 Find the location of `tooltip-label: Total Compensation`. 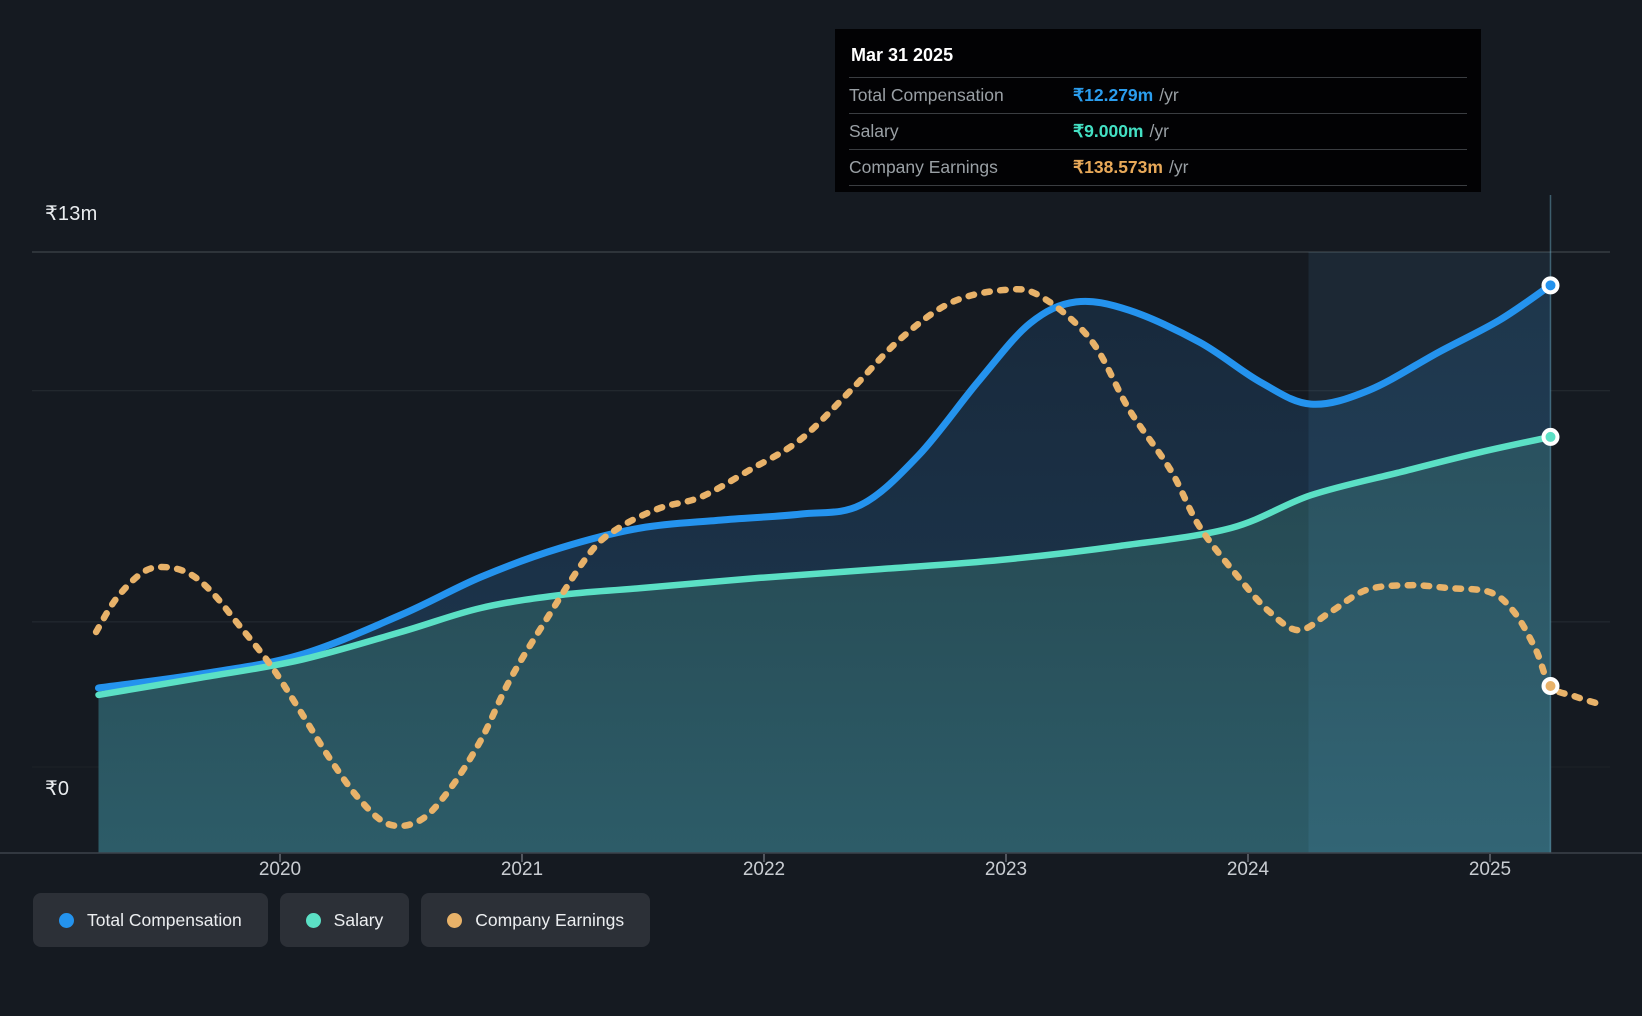

tooltip-label: Total Compensation is located at coordinates (926, 95).